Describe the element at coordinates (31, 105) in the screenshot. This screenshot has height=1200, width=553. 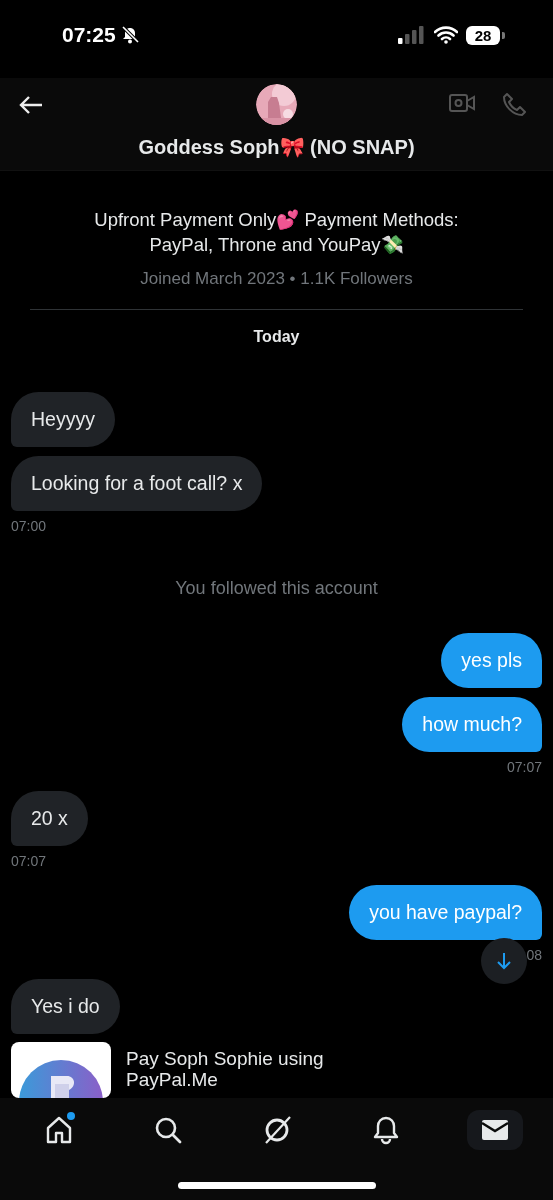
I see `back-arrow-icon` at that location.